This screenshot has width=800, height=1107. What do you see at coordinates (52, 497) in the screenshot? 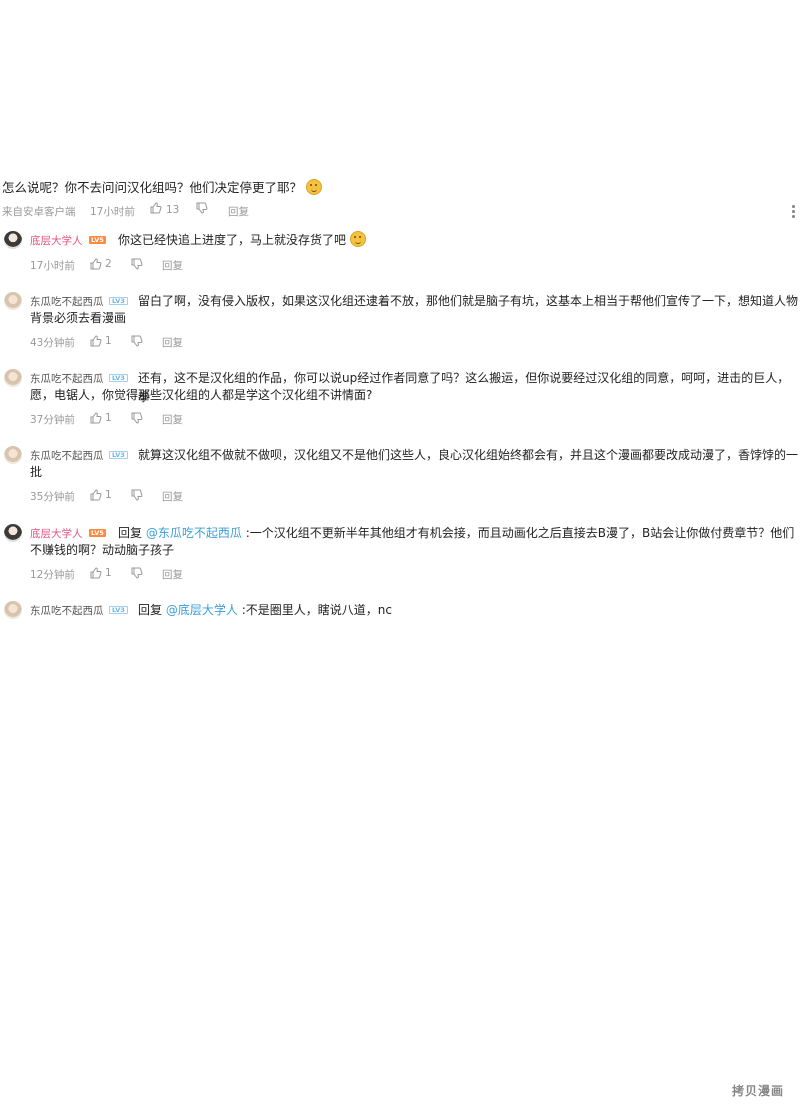
I see `reply-time: 35分钟前` at bounding box center [52, 497].